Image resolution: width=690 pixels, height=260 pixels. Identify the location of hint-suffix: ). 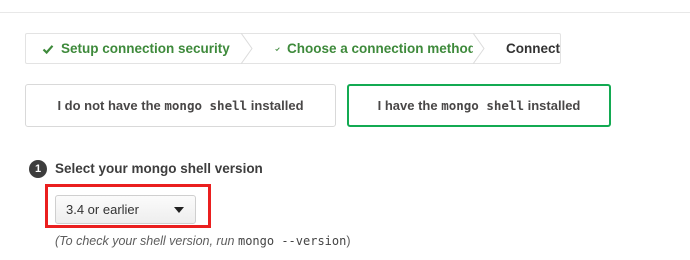
(348, 241).